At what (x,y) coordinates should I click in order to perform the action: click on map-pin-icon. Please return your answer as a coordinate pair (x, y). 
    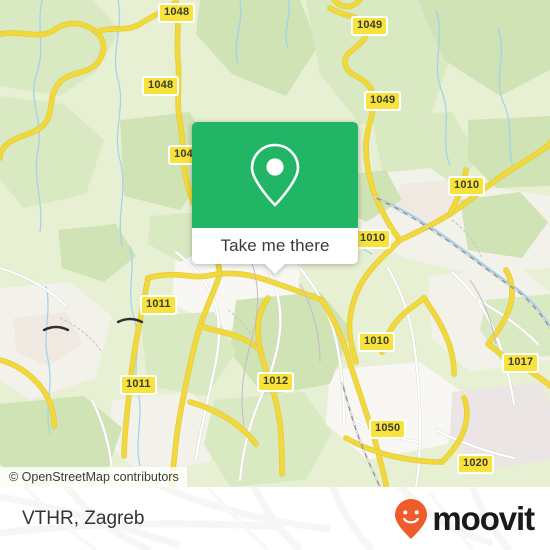
    Looking at the image, I should click on (275, 175).